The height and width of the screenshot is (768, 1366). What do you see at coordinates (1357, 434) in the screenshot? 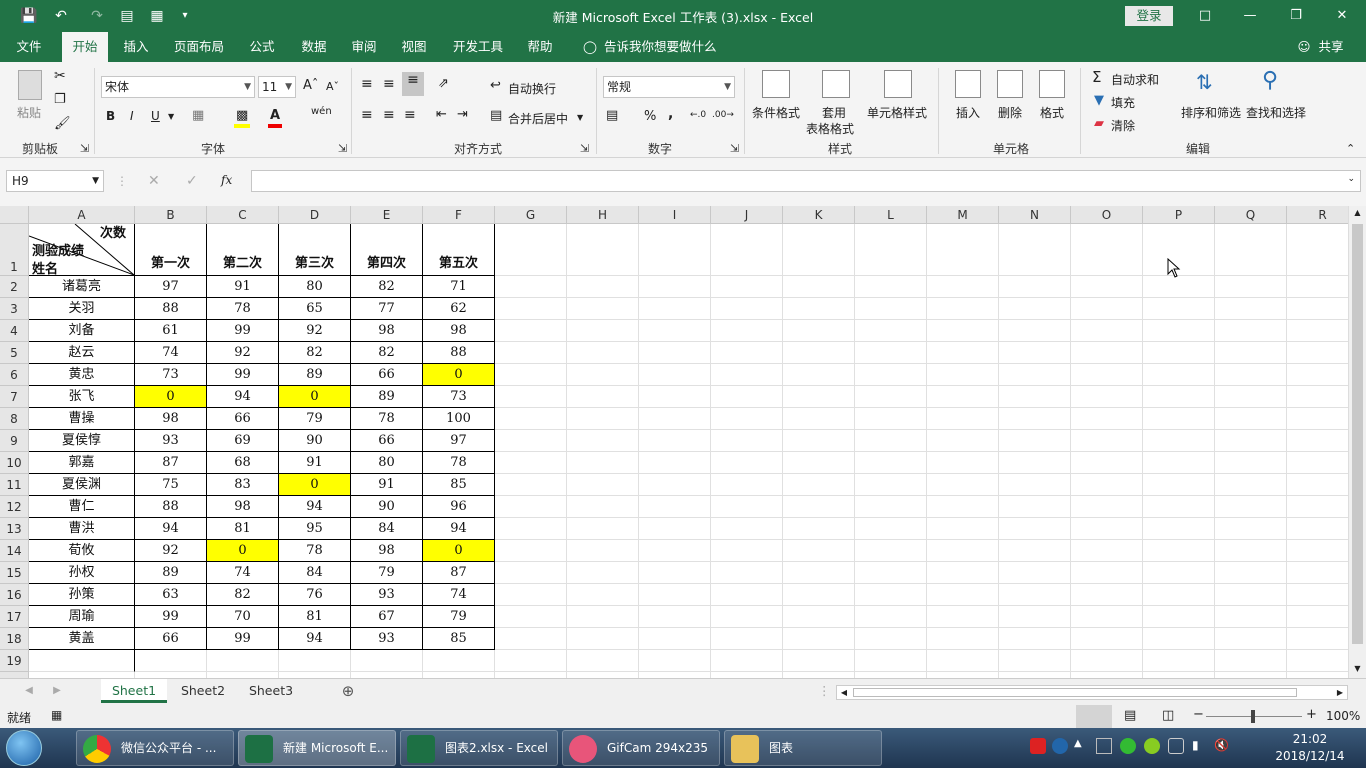
I see `scroll-thumb` at bounding box center [1357, 434].